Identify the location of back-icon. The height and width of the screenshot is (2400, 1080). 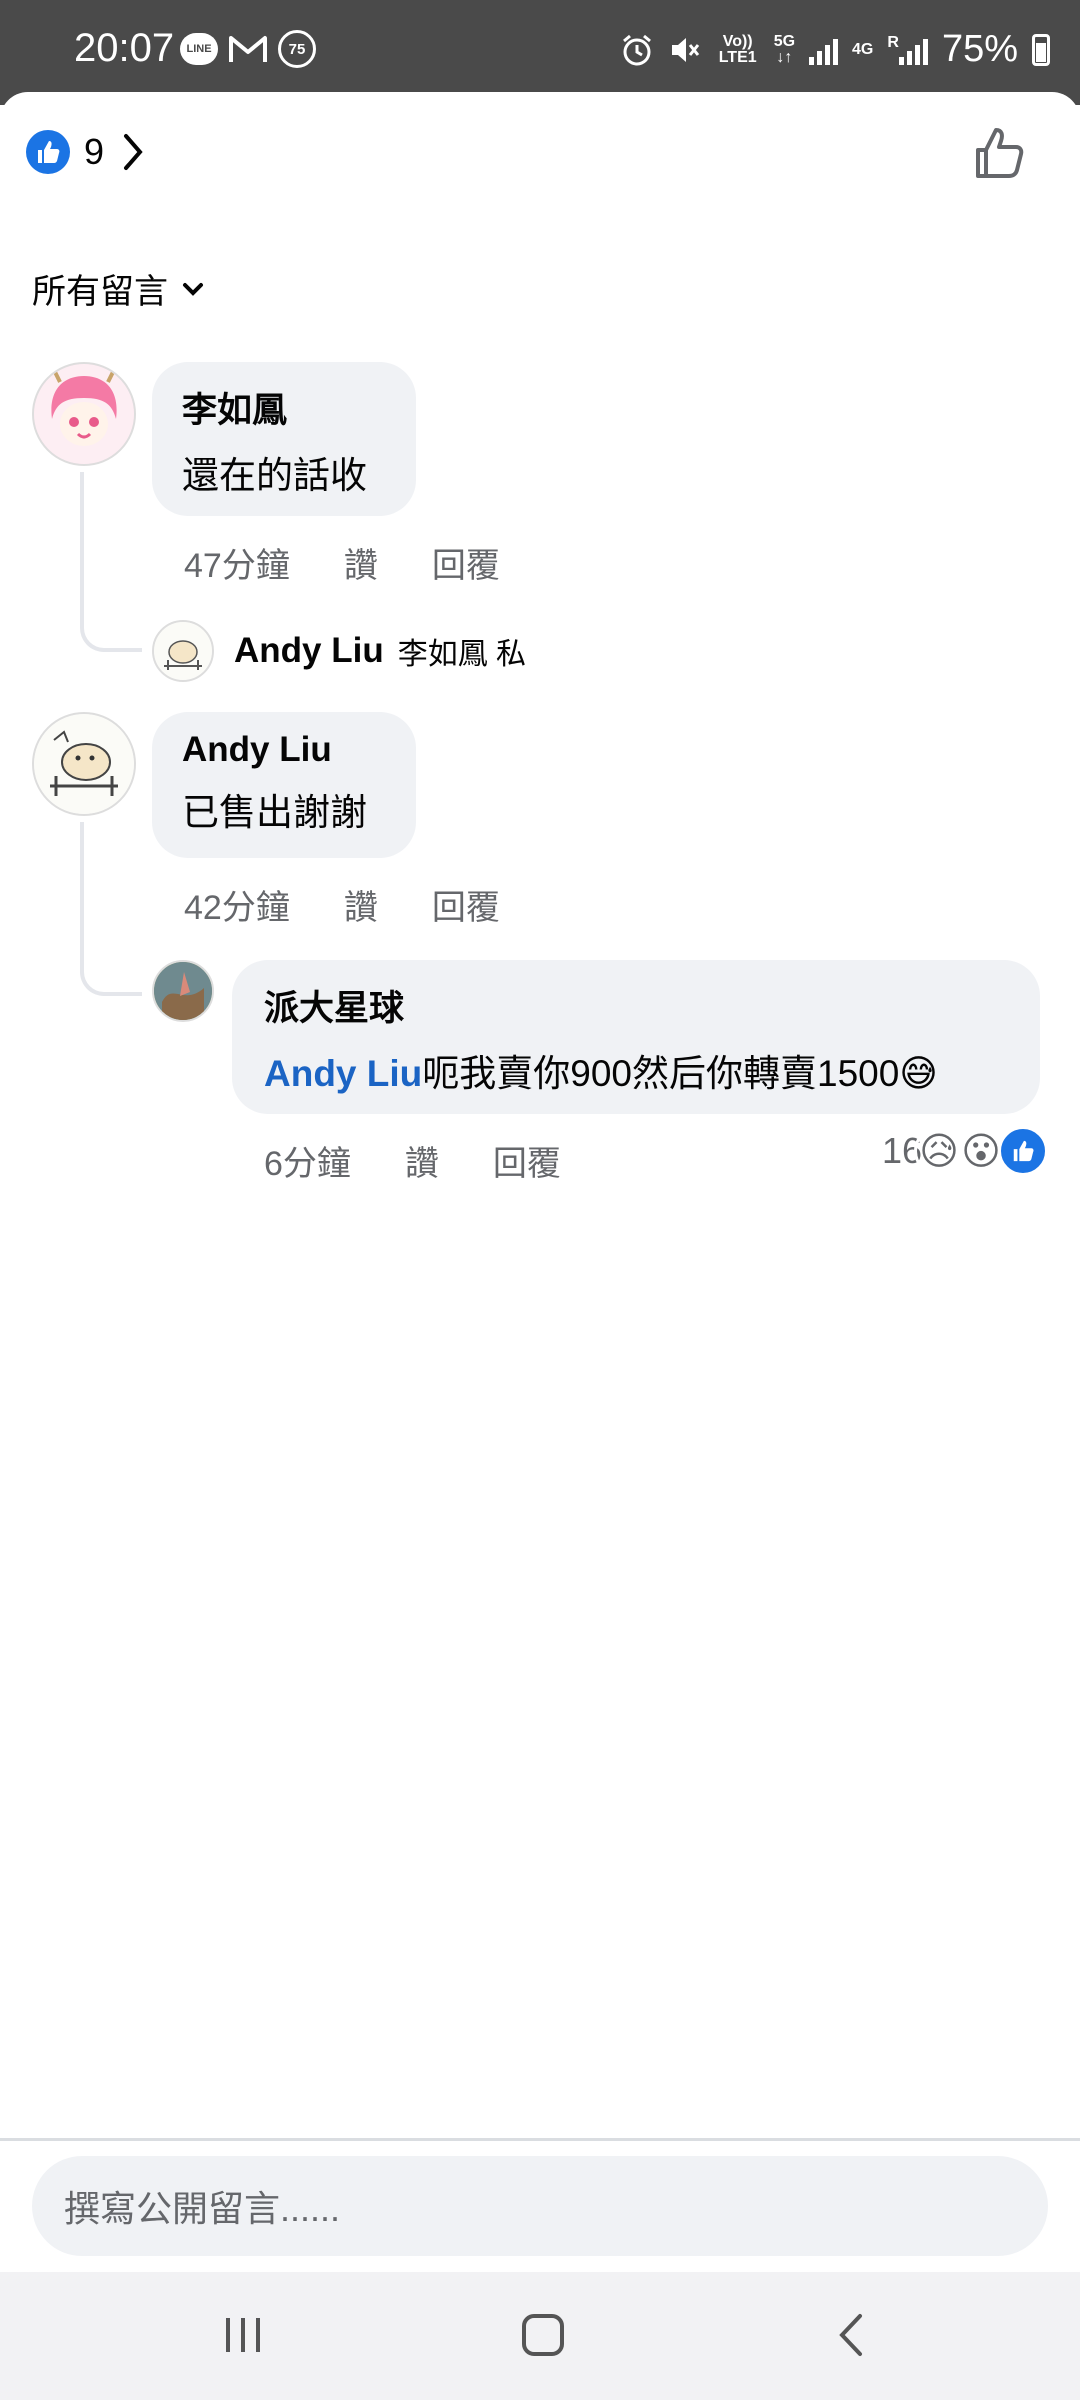
(851, 2335).